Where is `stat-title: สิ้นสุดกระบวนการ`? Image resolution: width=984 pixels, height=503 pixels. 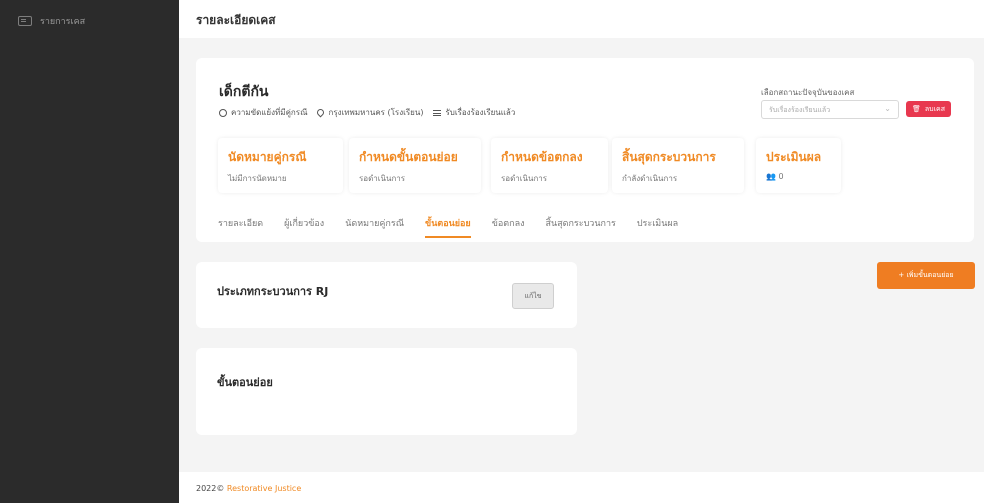
stat-title: สิ้นสุดกระบวนการ is located at coordinates (669, 157).